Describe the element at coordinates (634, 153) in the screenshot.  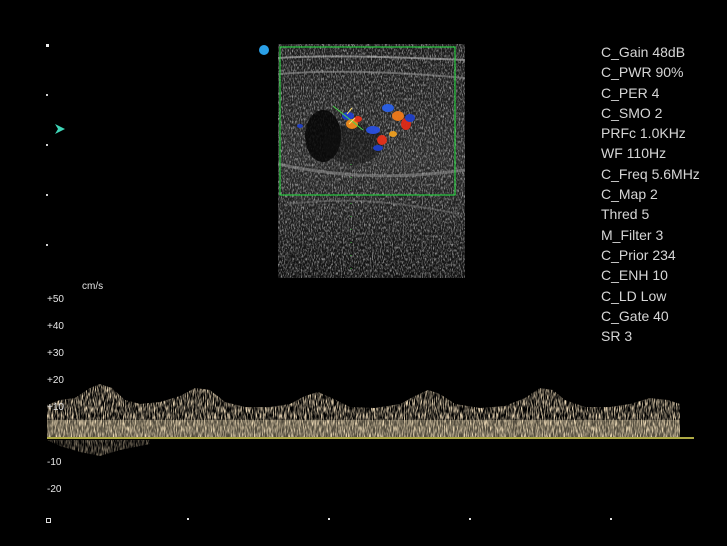
I see `param-item: WF 110Hz` at that location.